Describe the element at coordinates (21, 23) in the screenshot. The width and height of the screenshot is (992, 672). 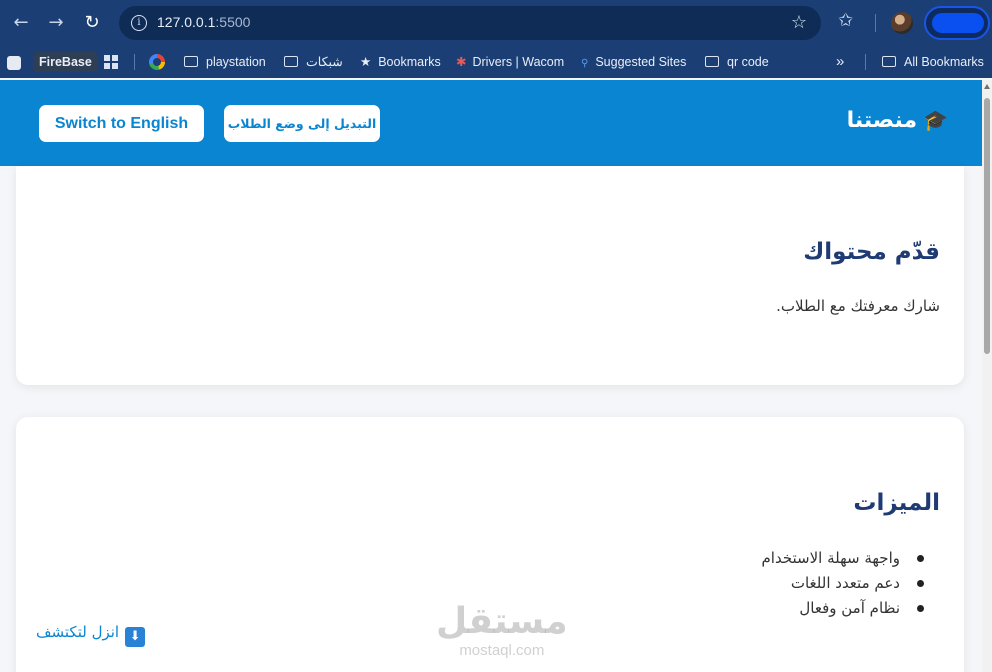
I see `back-icon: ←` at that location.